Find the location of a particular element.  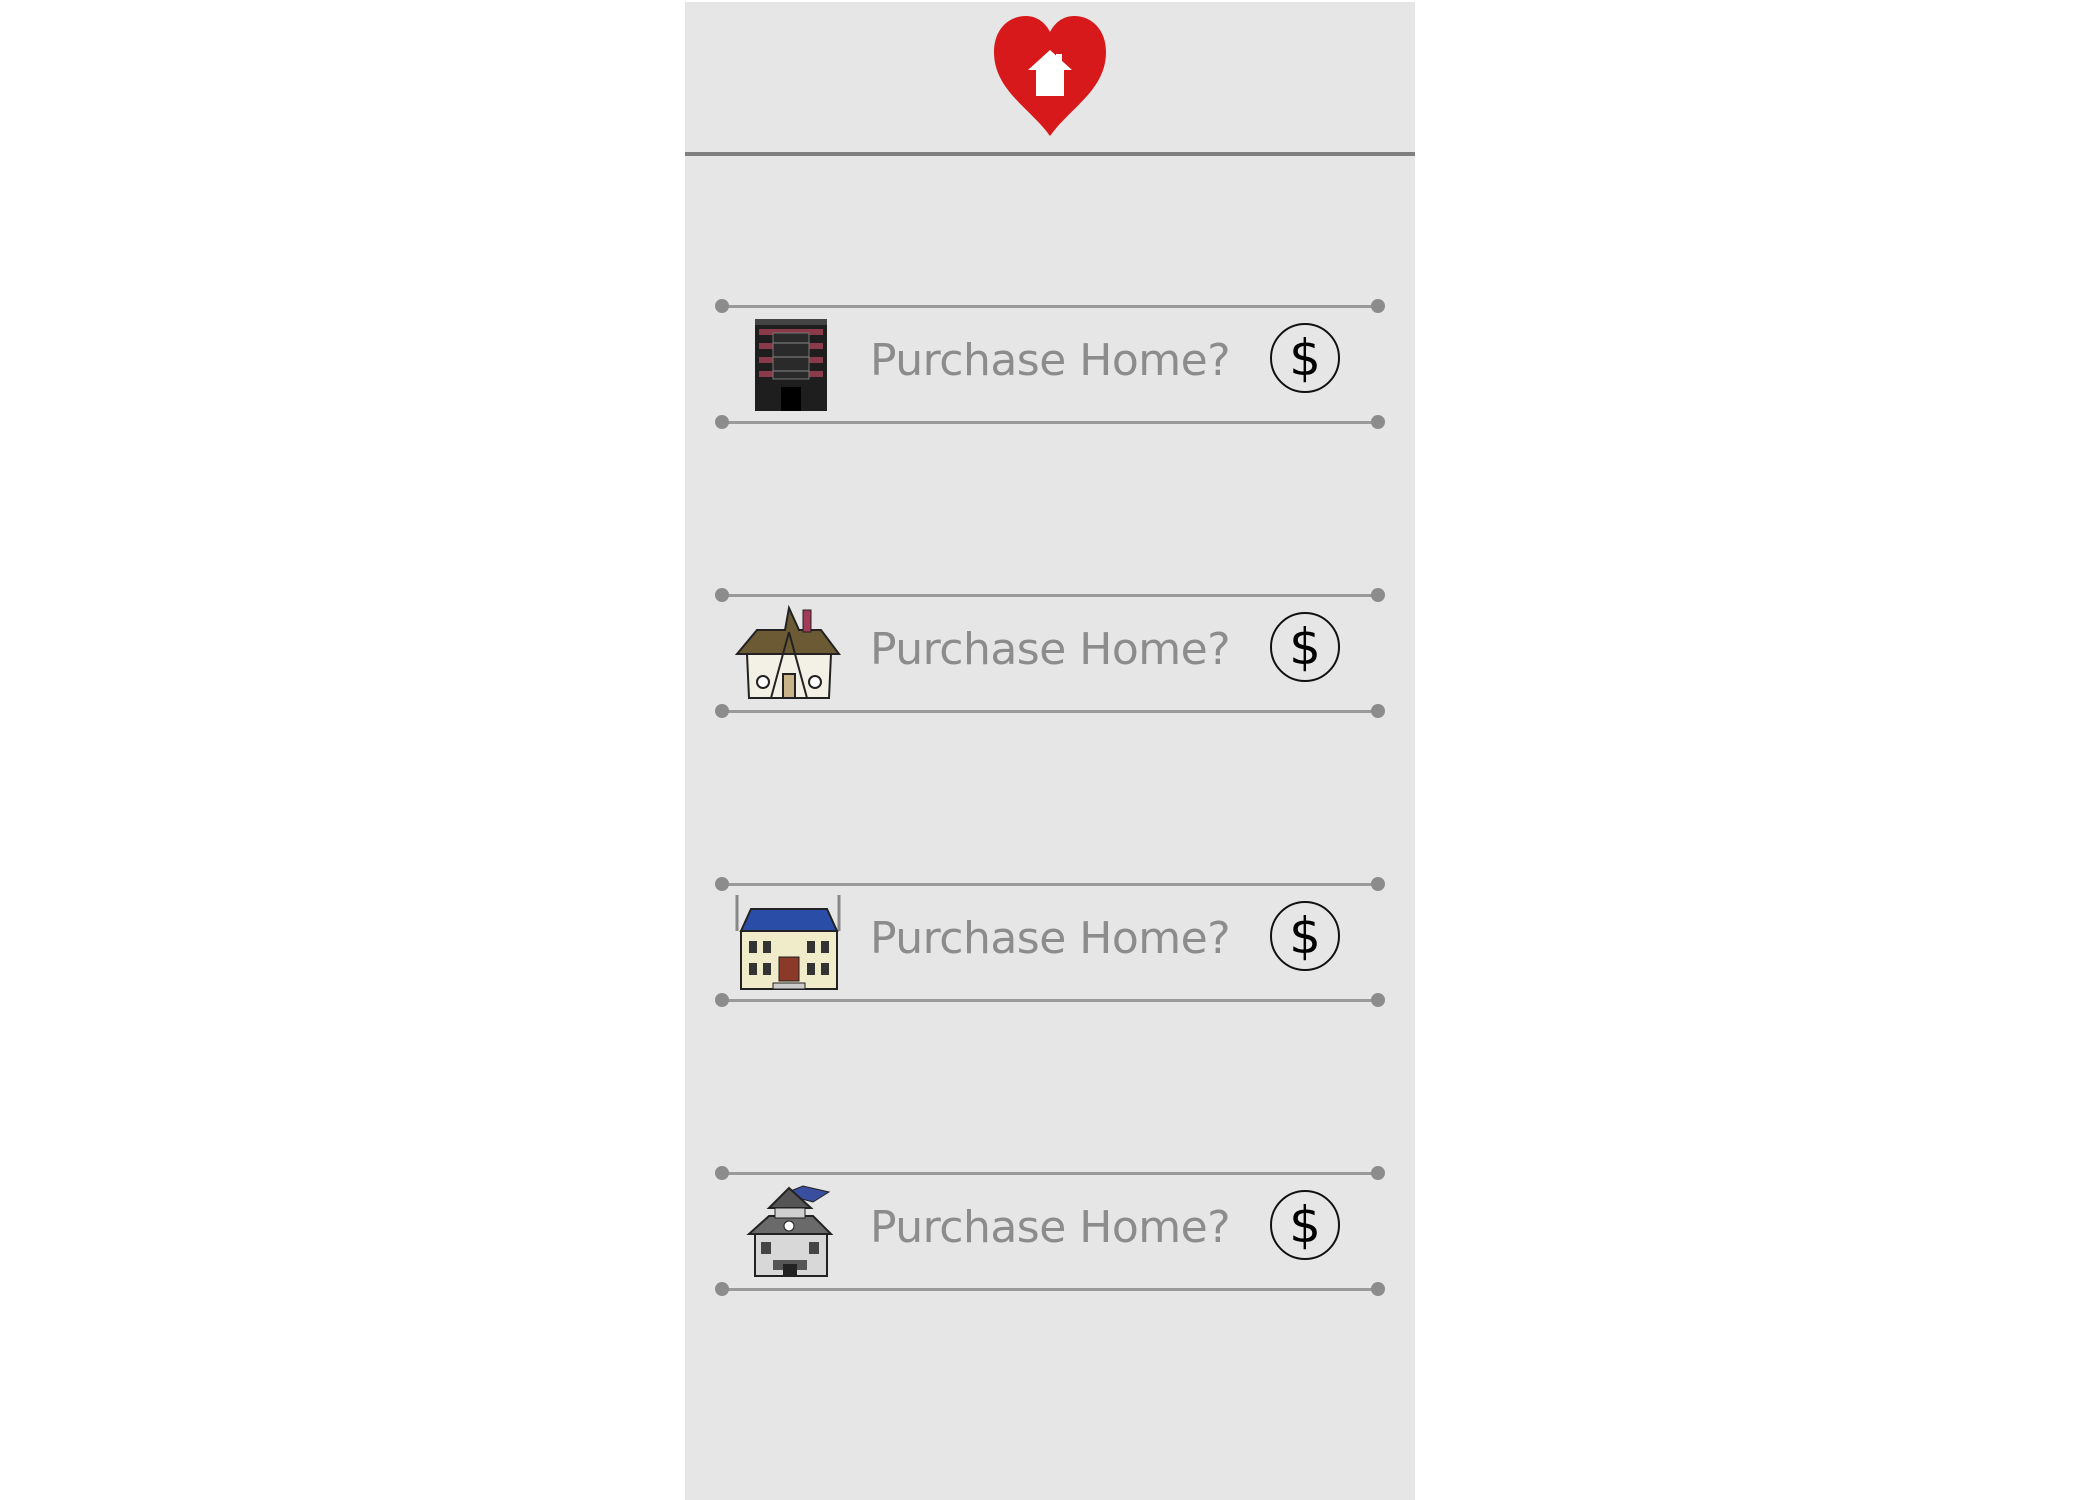

apartment-building-icon is located at coordinates (791, 365).